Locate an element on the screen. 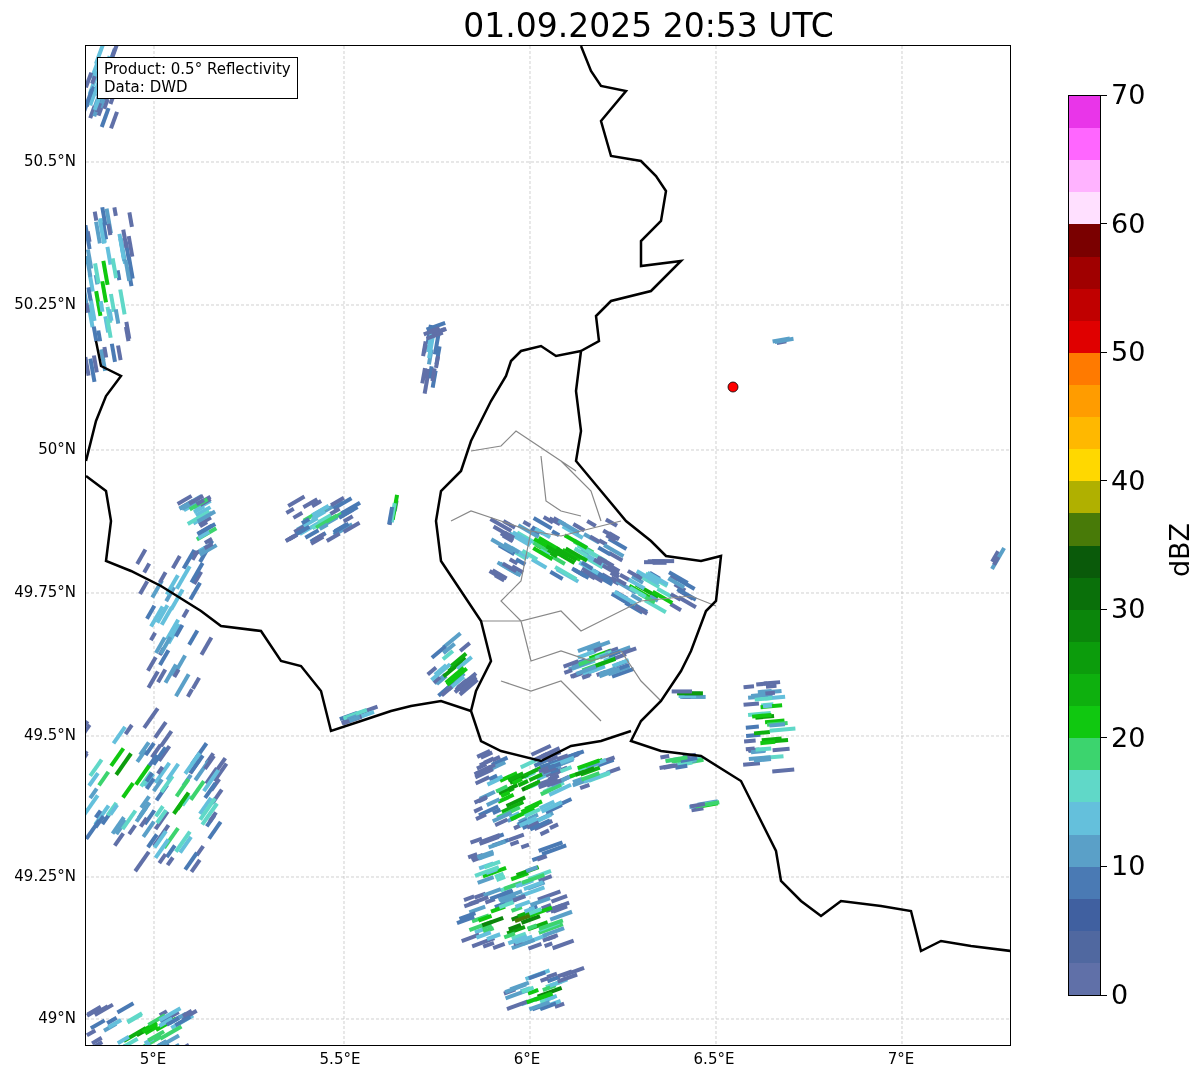 The image size is (1202, 1081). latitude-label: 50.5°N is located at coordinates (49, 161).